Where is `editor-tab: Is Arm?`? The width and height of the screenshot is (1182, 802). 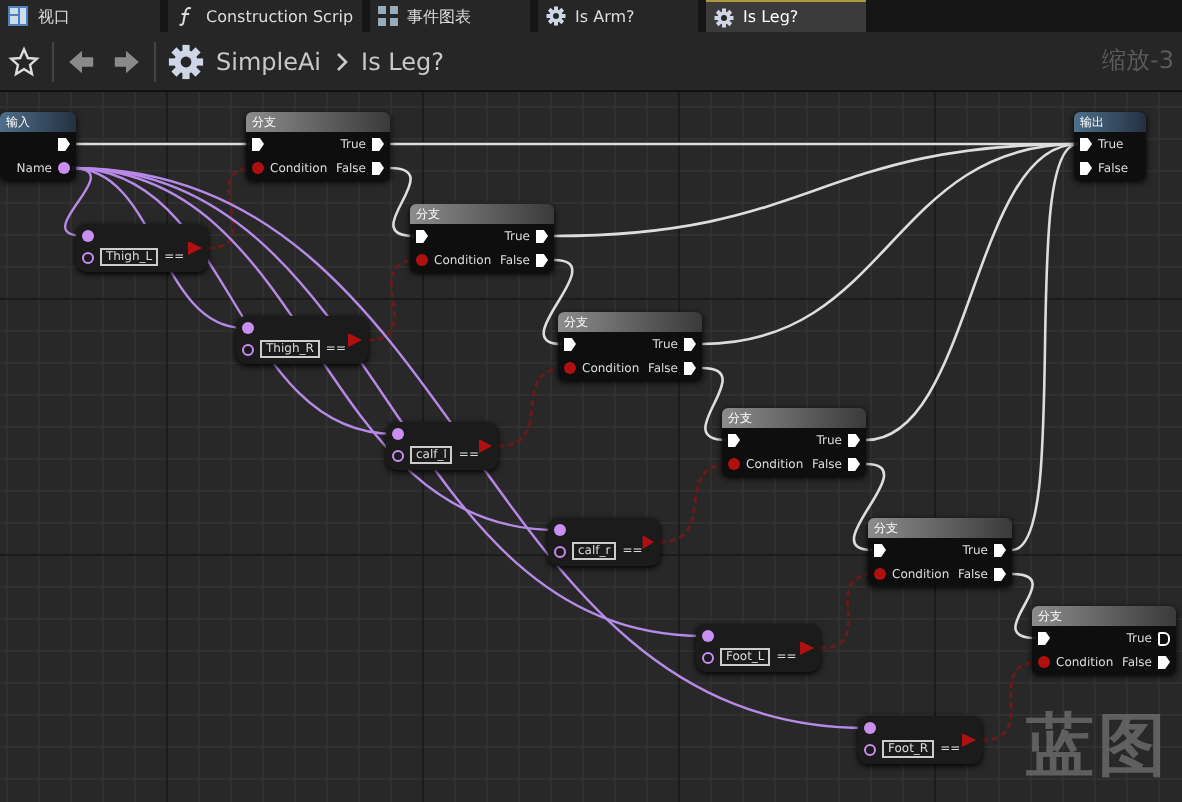 editor-tab: Is Arm? is located at coordinates (617, 16).